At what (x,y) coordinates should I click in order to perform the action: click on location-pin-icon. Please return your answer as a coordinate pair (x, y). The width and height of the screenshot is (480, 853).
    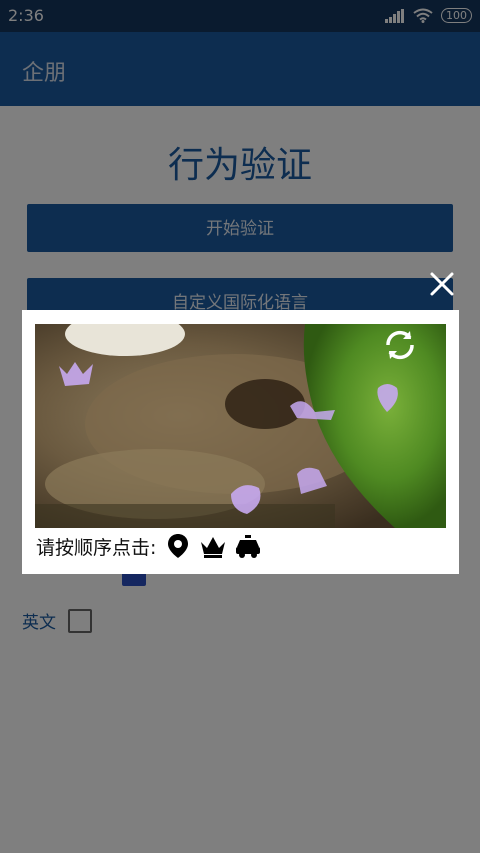
    Looking at the image, I should click on (178, 546).